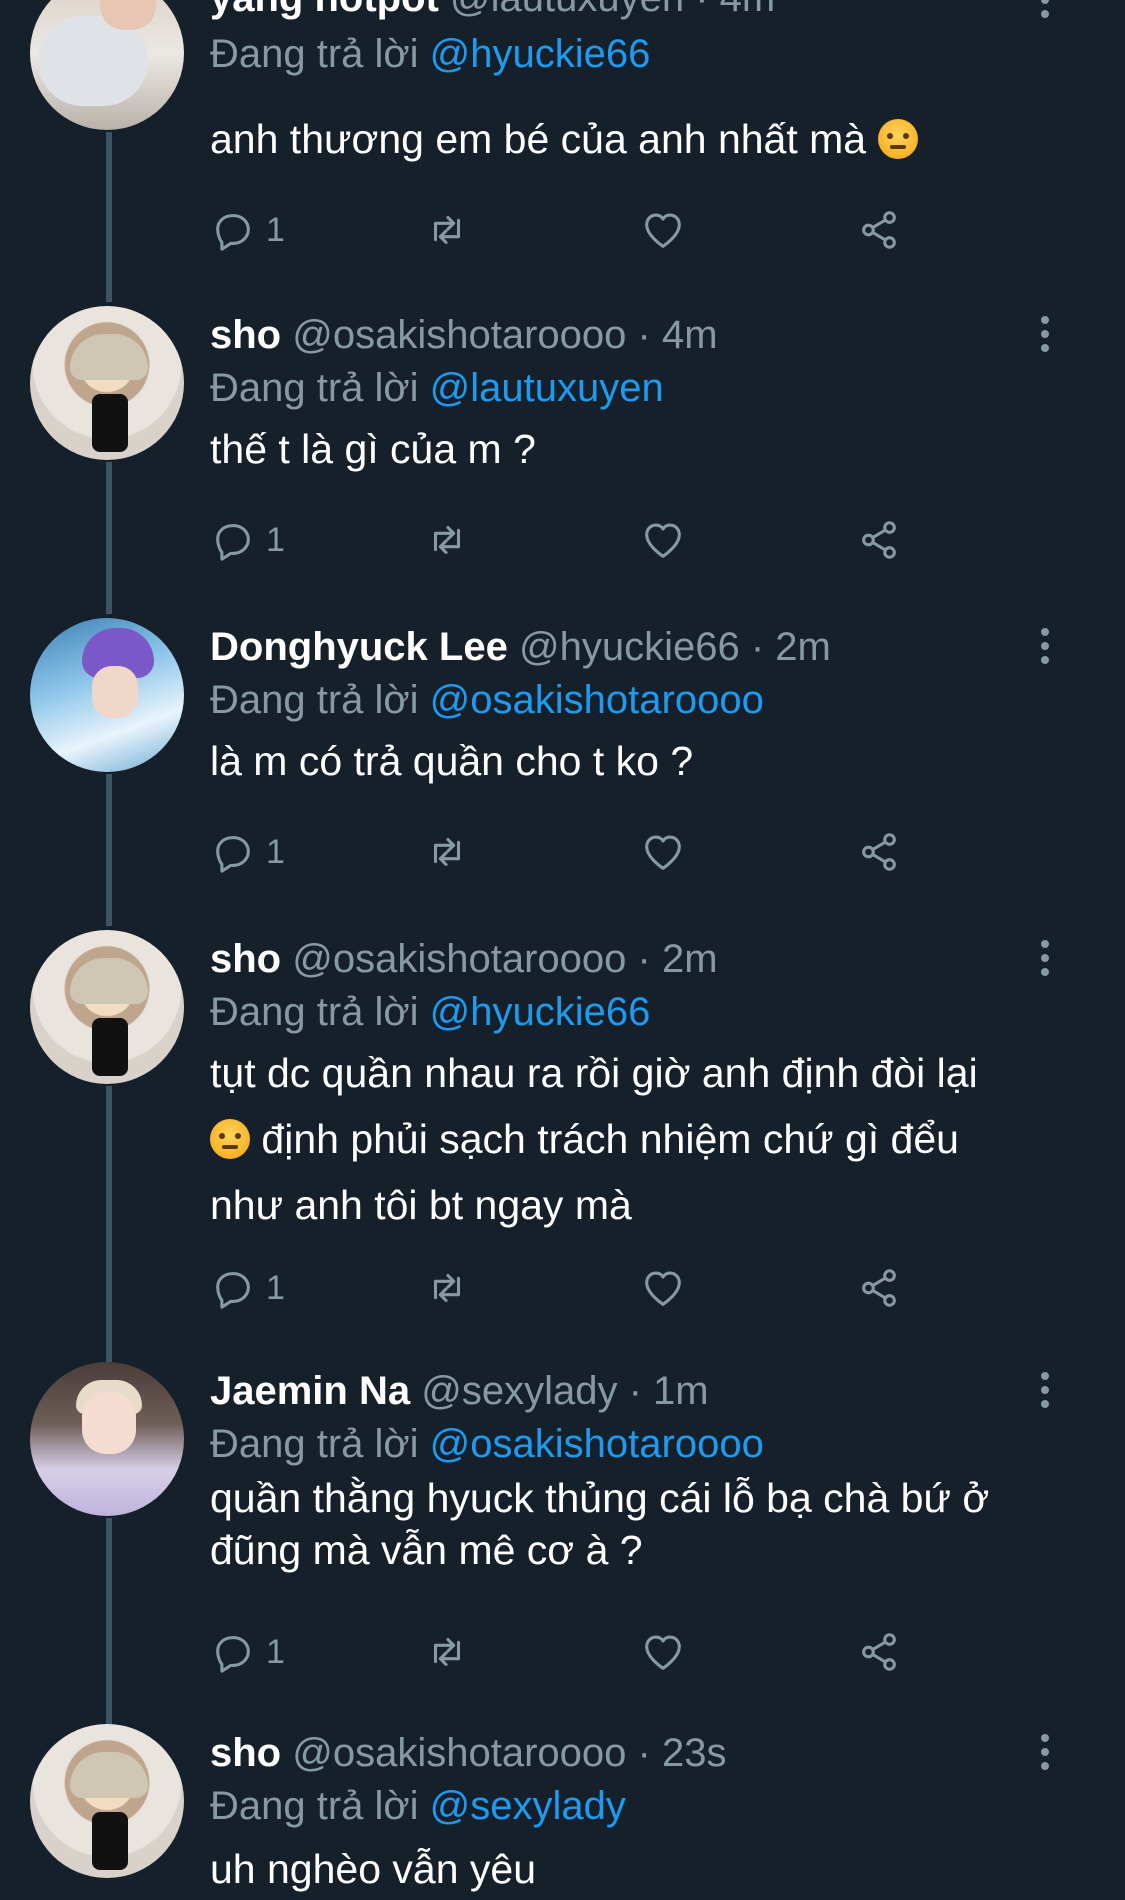  I want to click on tweet-header: sho @osakishotaroooo · 4m, so click(464, 335).